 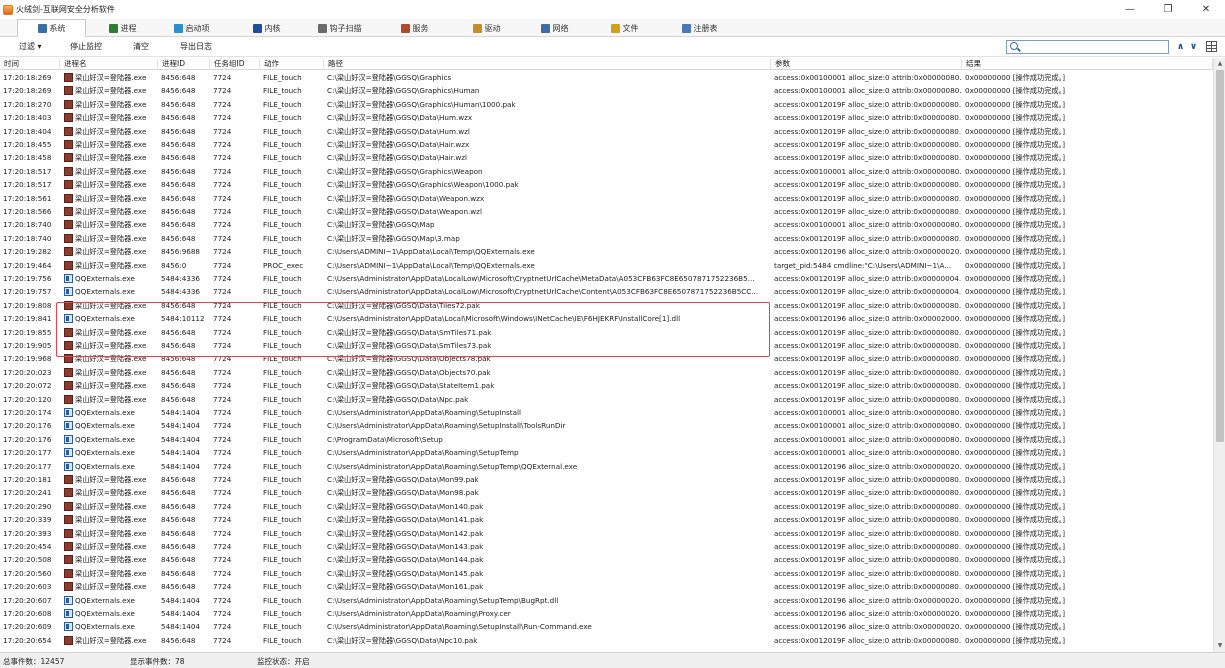 What do you see at coordinates (110, 64) in the screenshot?
I see `column-header: 进程名` at bounding box center [110, 64].